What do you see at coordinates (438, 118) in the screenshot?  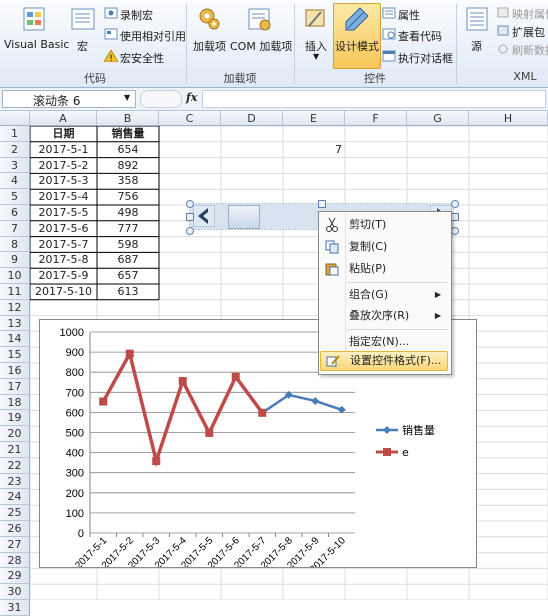 I see `column-header-g: G` at bounding box center [438, 118].